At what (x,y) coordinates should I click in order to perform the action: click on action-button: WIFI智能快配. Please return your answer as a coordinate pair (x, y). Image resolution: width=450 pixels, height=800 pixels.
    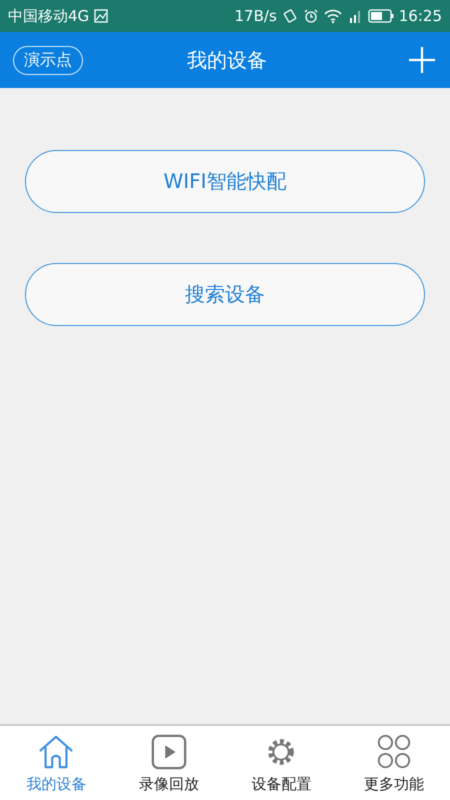
    Looking at the image, I should click on (225, 181).